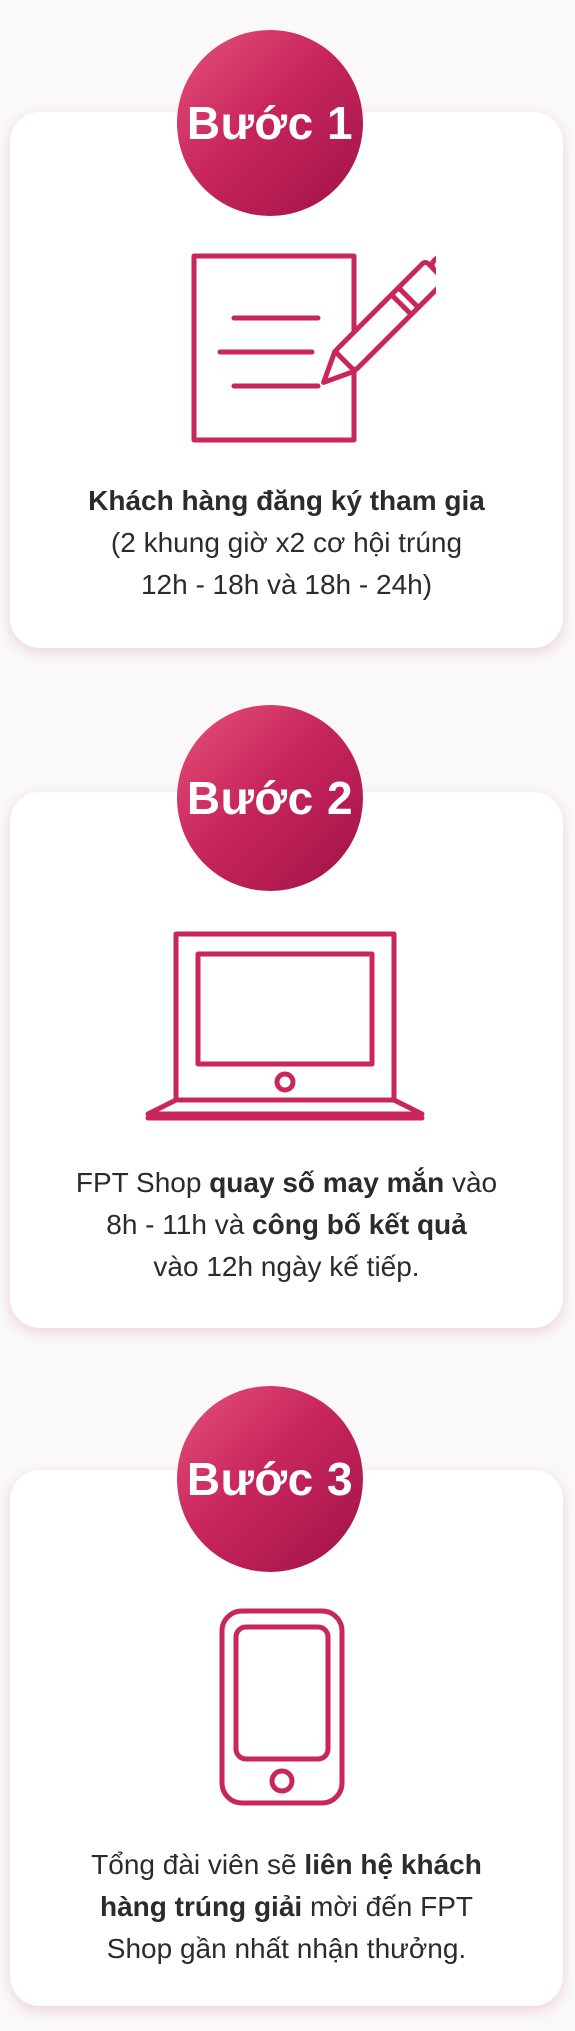 The height and width of the screenshot is (2031, 575). Describe the element at coordinates (198, 1864) in the screenshot. I see `step-3-line-1a: Tổng đài viên sẽ` at that location.